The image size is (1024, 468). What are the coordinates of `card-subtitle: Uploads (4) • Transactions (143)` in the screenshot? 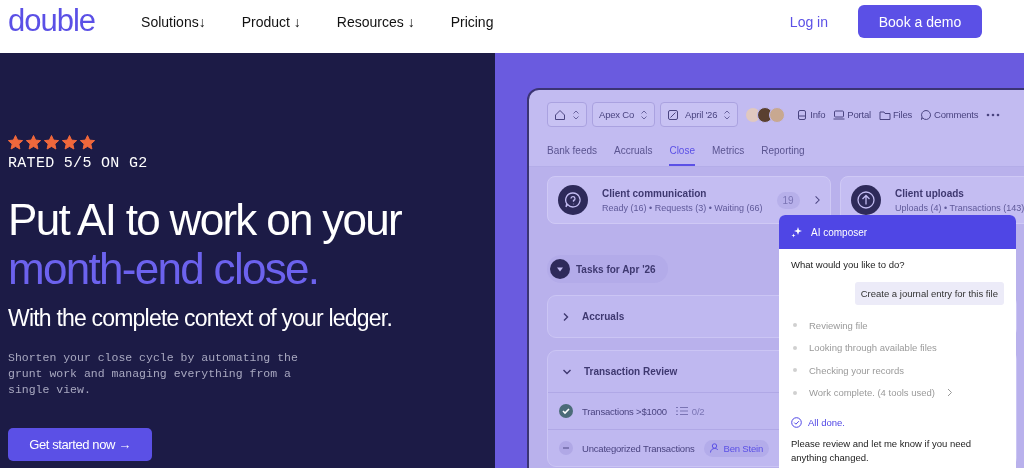 It's located at (959, 207).